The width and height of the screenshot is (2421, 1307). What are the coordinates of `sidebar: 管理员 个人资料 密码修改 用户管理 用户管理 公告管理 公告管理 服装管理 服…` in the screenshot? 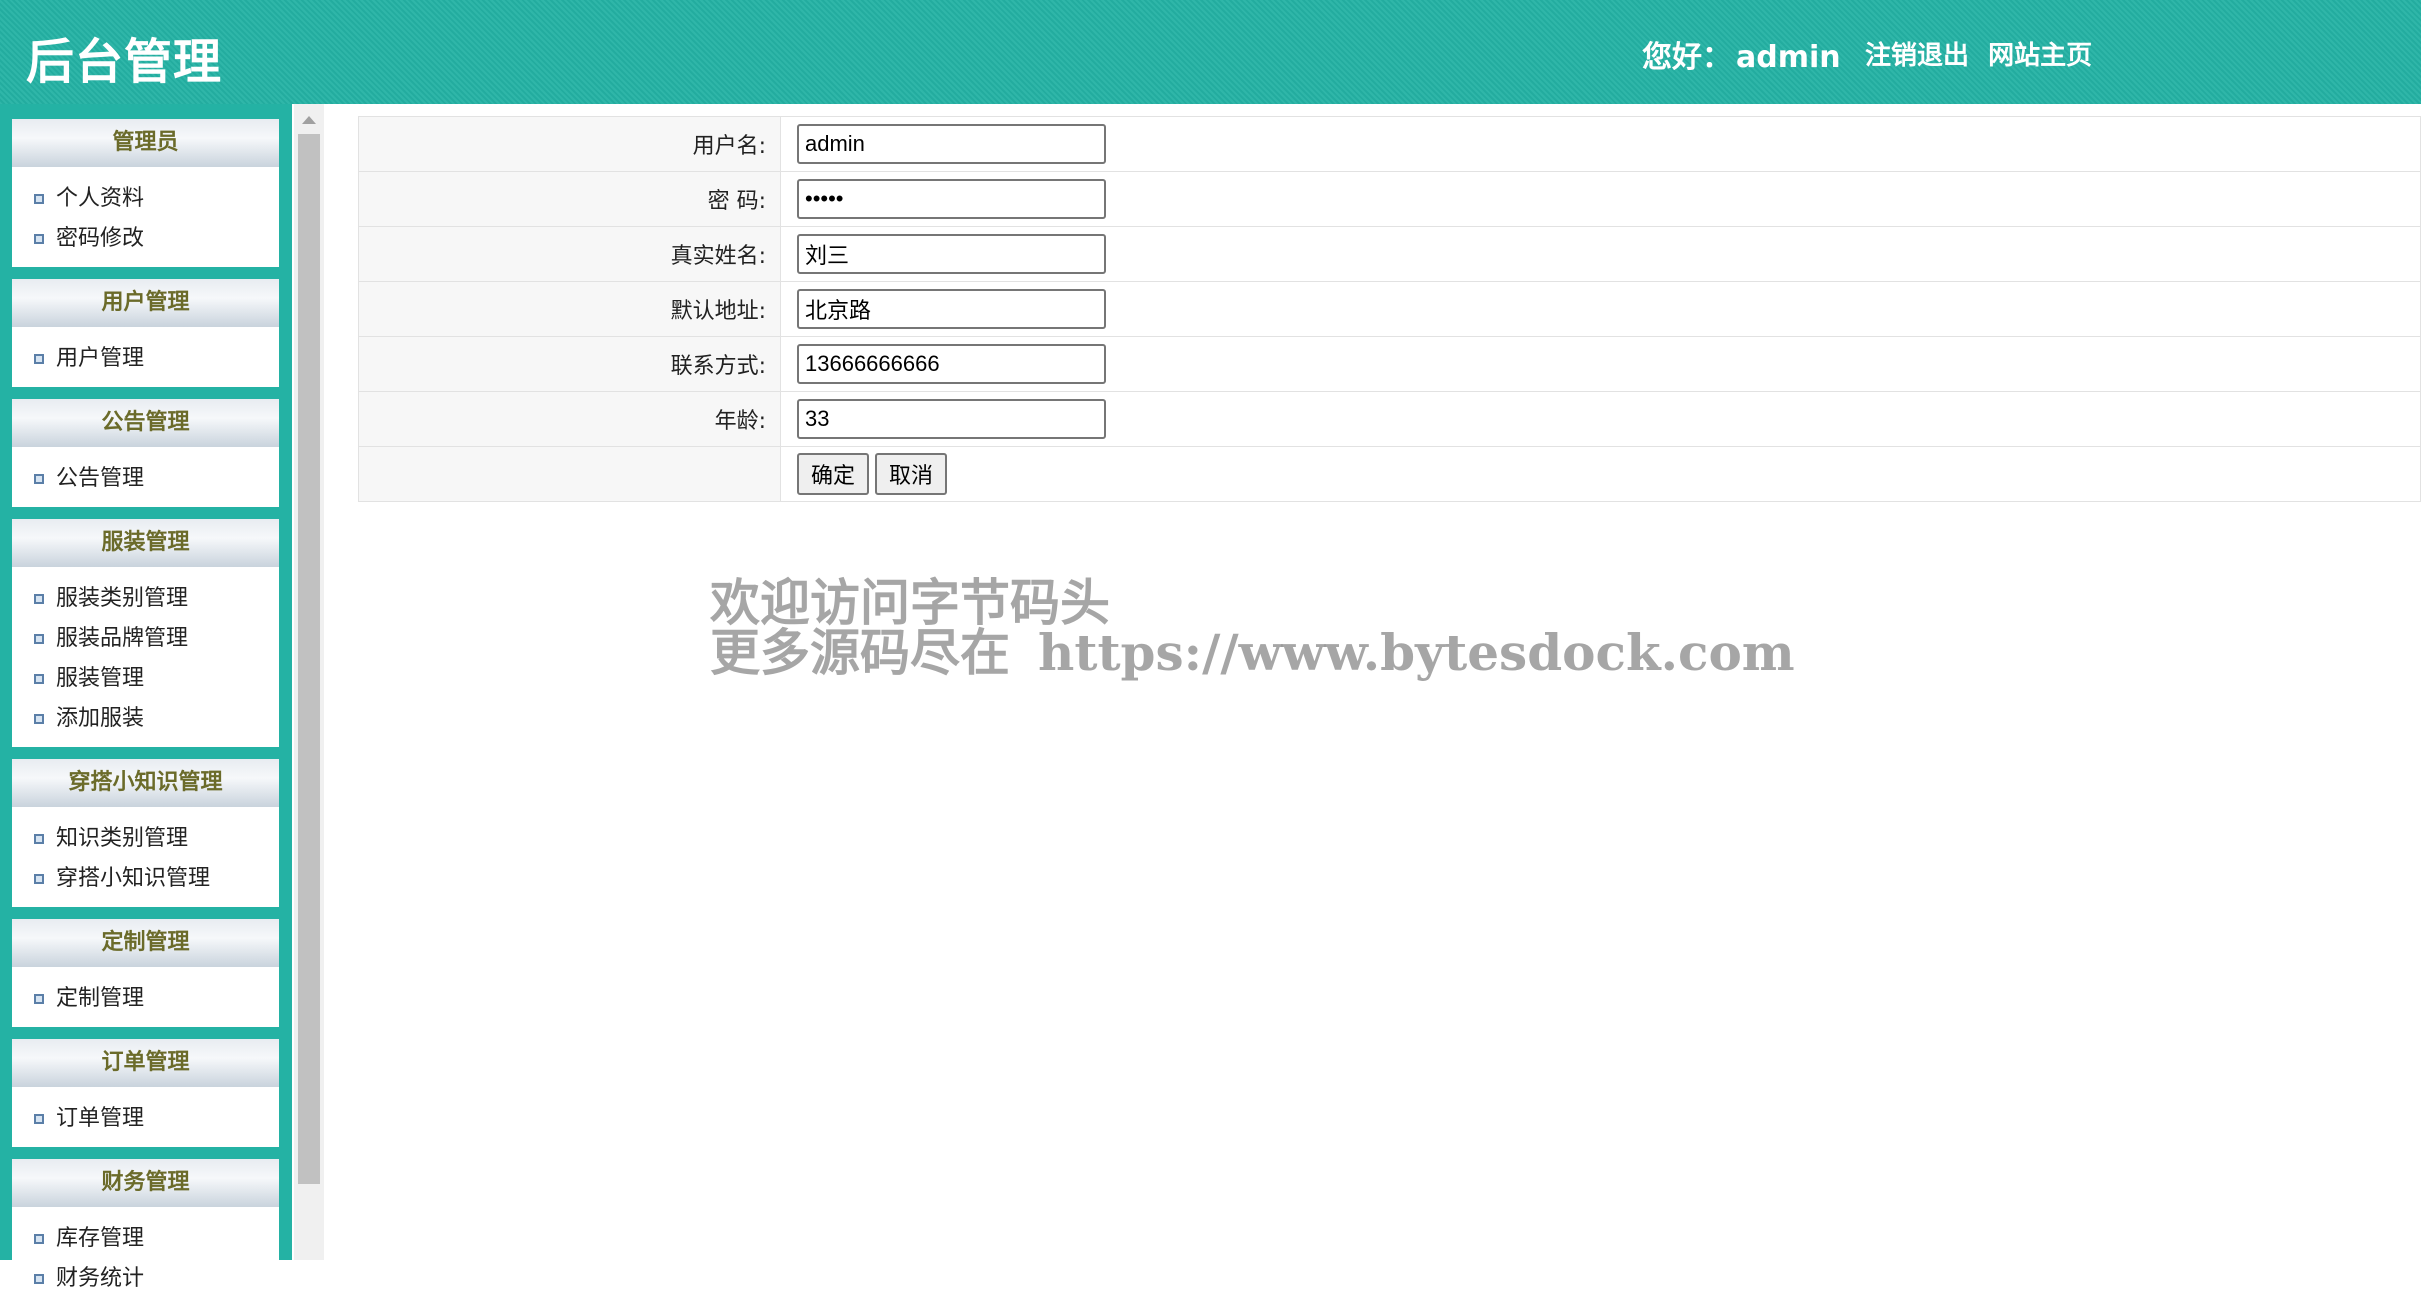 It's located at (146, 705).